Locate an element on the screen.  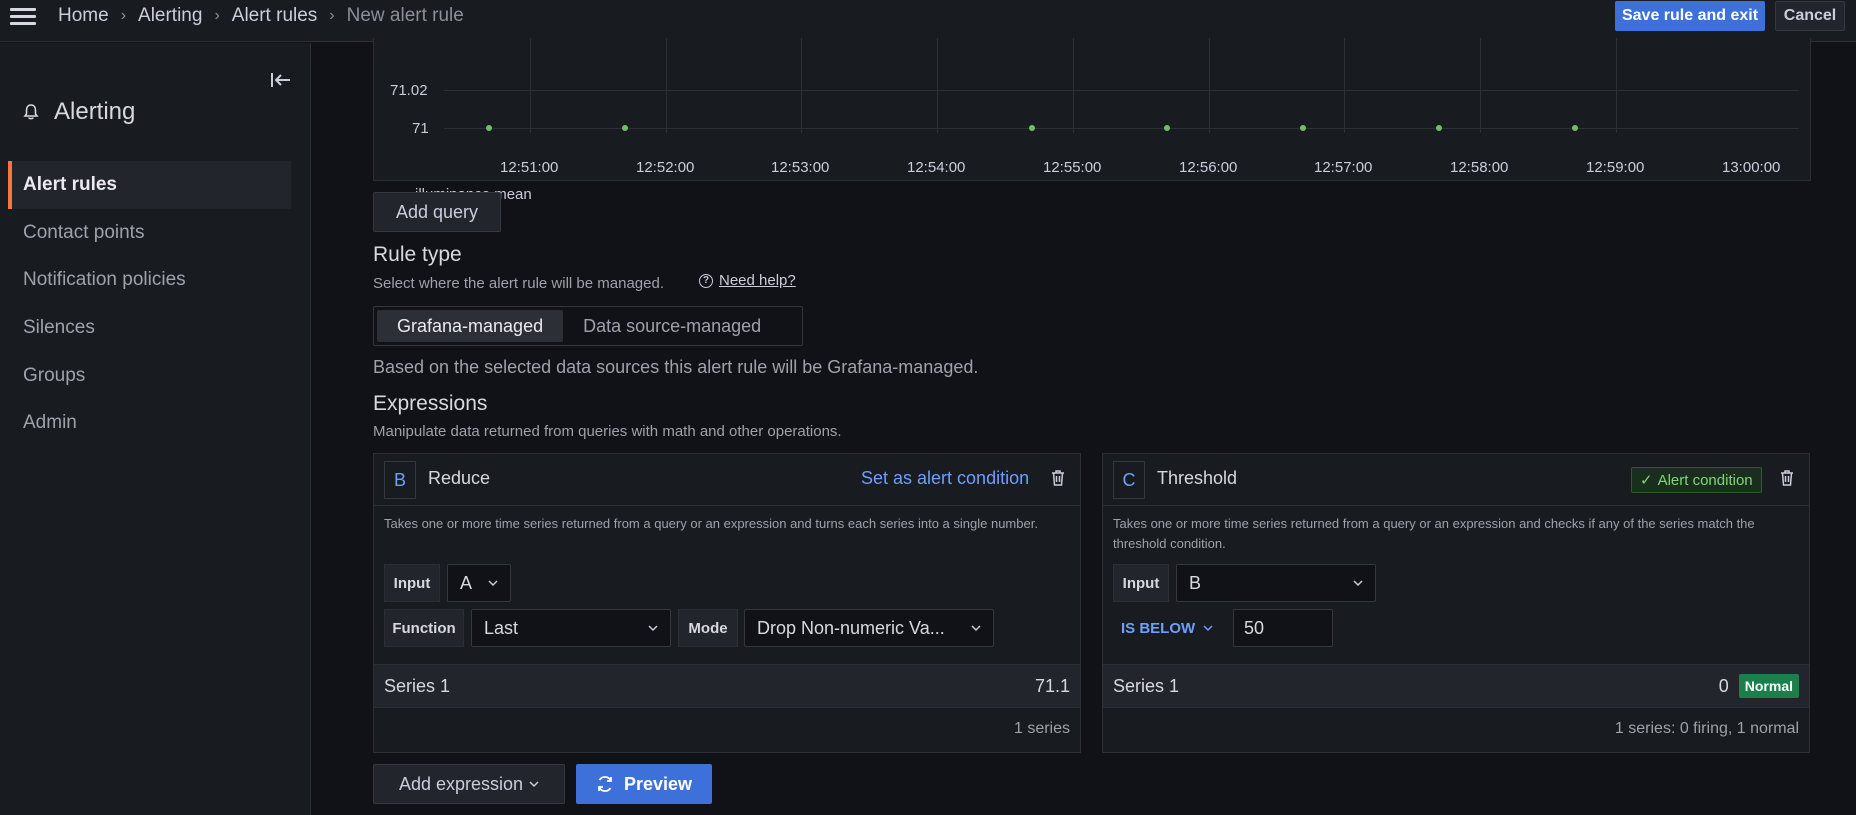
x-tick-label: 12:51:00 is located at coordinates (529, 167).